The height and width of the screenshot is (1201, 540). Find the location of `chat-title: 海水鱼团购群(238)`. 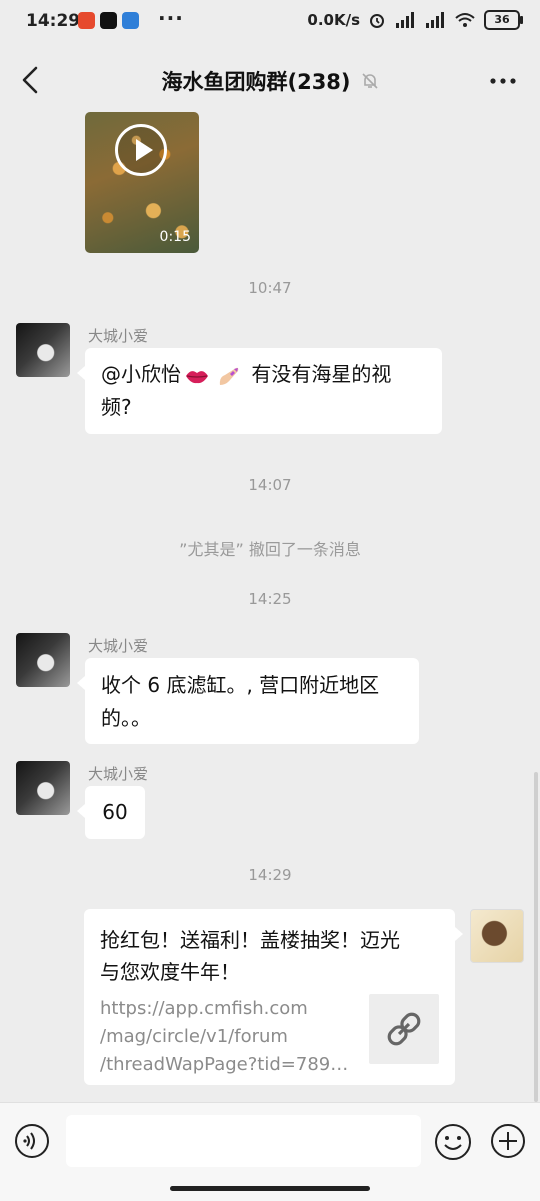

chat-title: 海水鱼团购群(238) is located at coordinates (256, 82).